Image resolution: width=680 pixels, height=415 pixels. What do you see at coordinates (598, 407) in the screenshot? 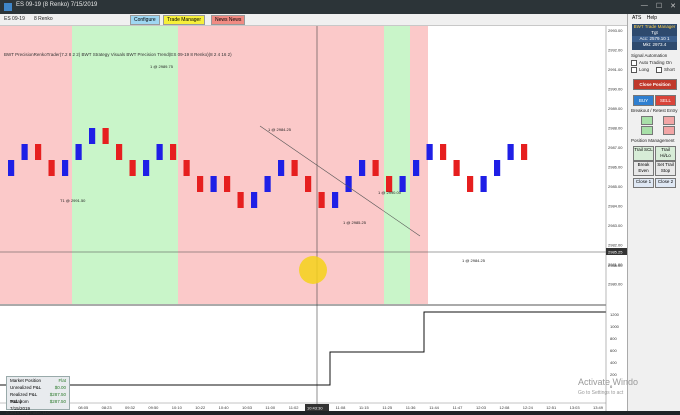
I see `time-tick-label: 13:49` at bounding box center [598, 407].